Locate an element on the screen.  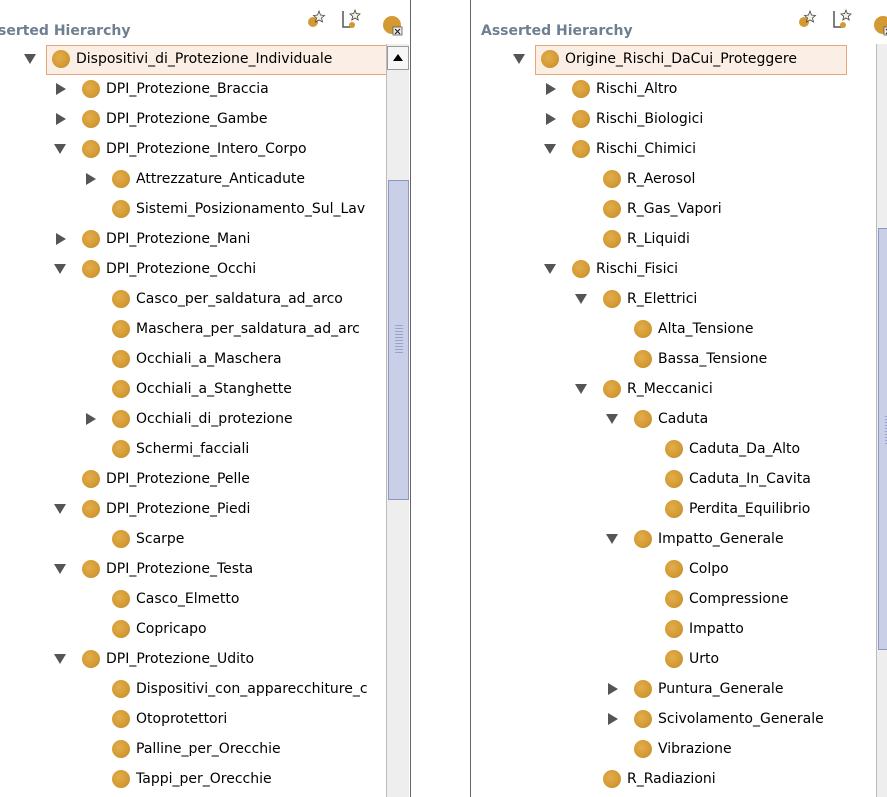
tree-row: Copricapo is located at coordinates (200, 629).